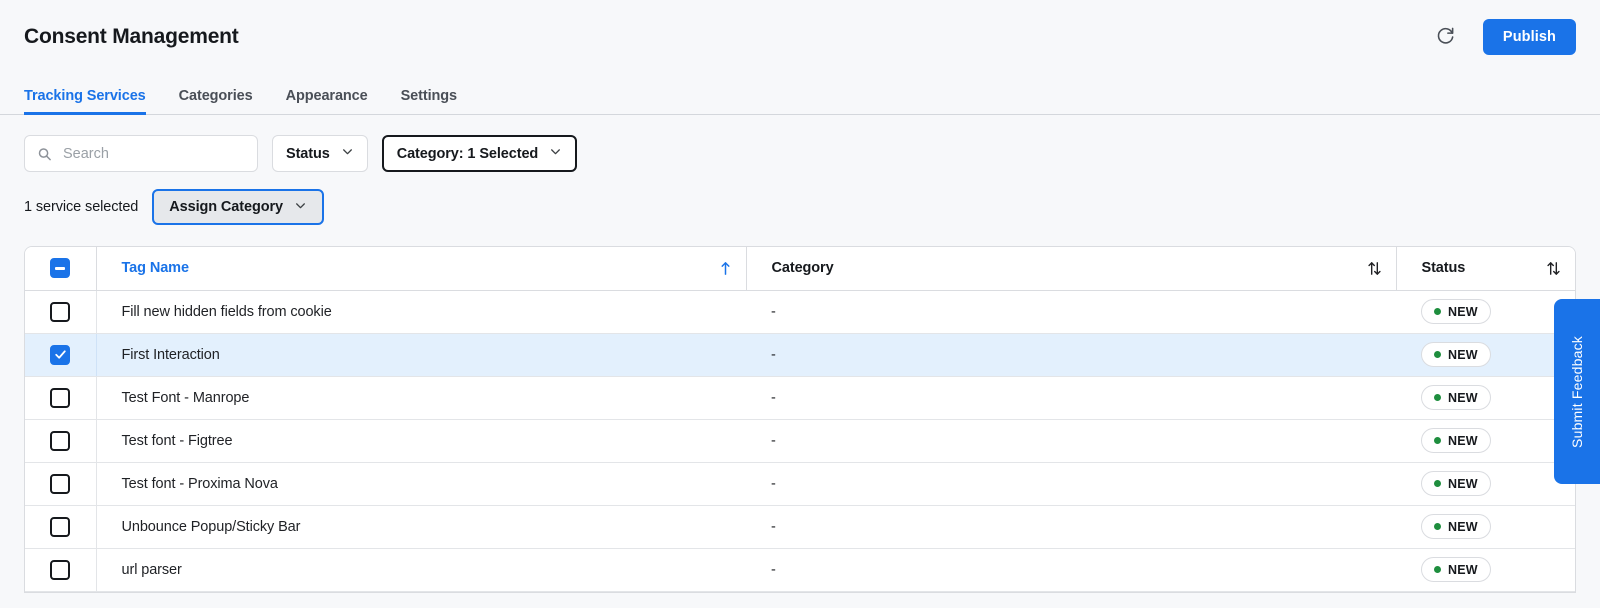  What do you see at coordinates (155, 268) in the screenshot?
I see `column-label-tag-name: Tag Name` at bounding box center [155, 268].